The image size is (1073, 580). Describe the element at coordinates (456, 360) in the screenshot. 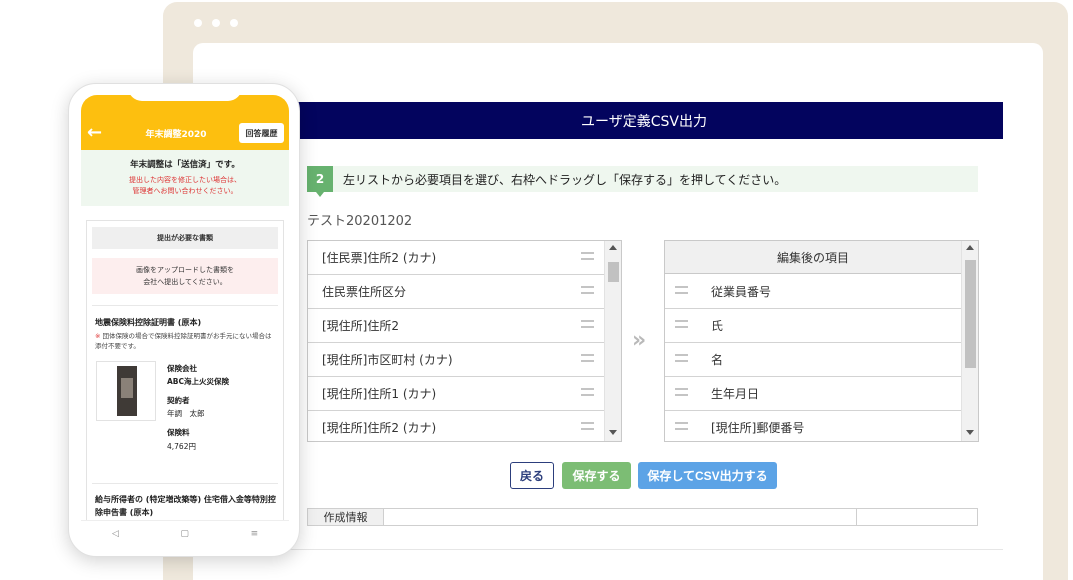

I see `list-item: [現住所]市区町村 (カナ)` at that location.